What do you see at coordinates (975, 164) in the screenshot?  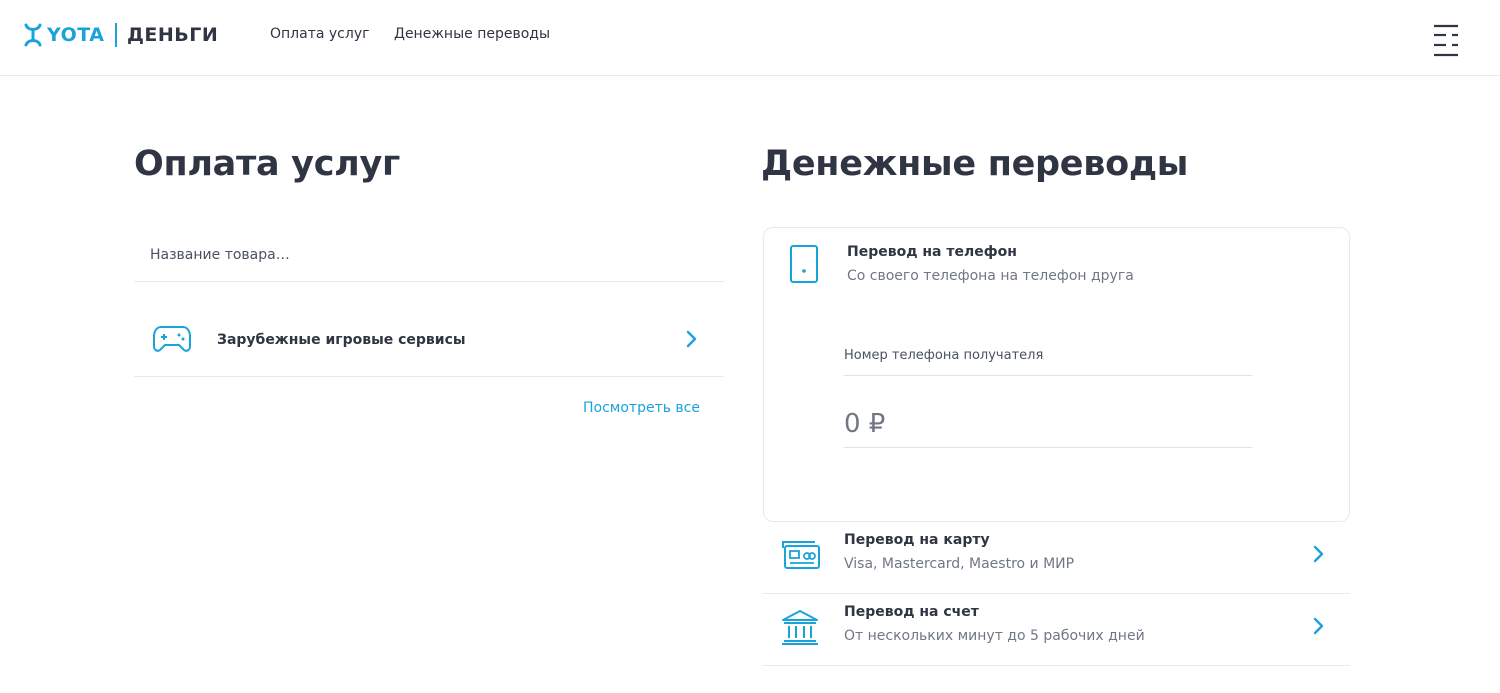 I see `transfers-title: Денежные переводы` at bounding box center [975, 164].